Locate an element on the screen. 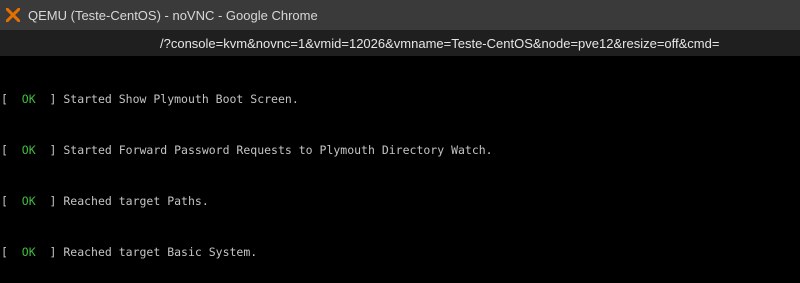 This screenshot has height=283, width=800. boot-message: Started Show Plymouth Boot Screen. is located at coordinates (181, 99).